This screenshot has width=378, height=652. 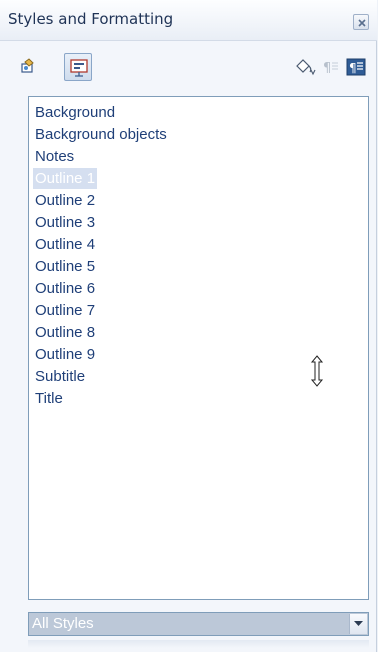 What do you see at coordinates (63, 623) in the screenshot?
I see `style-filter-value: All Styles` at bounding box center [63, 623].